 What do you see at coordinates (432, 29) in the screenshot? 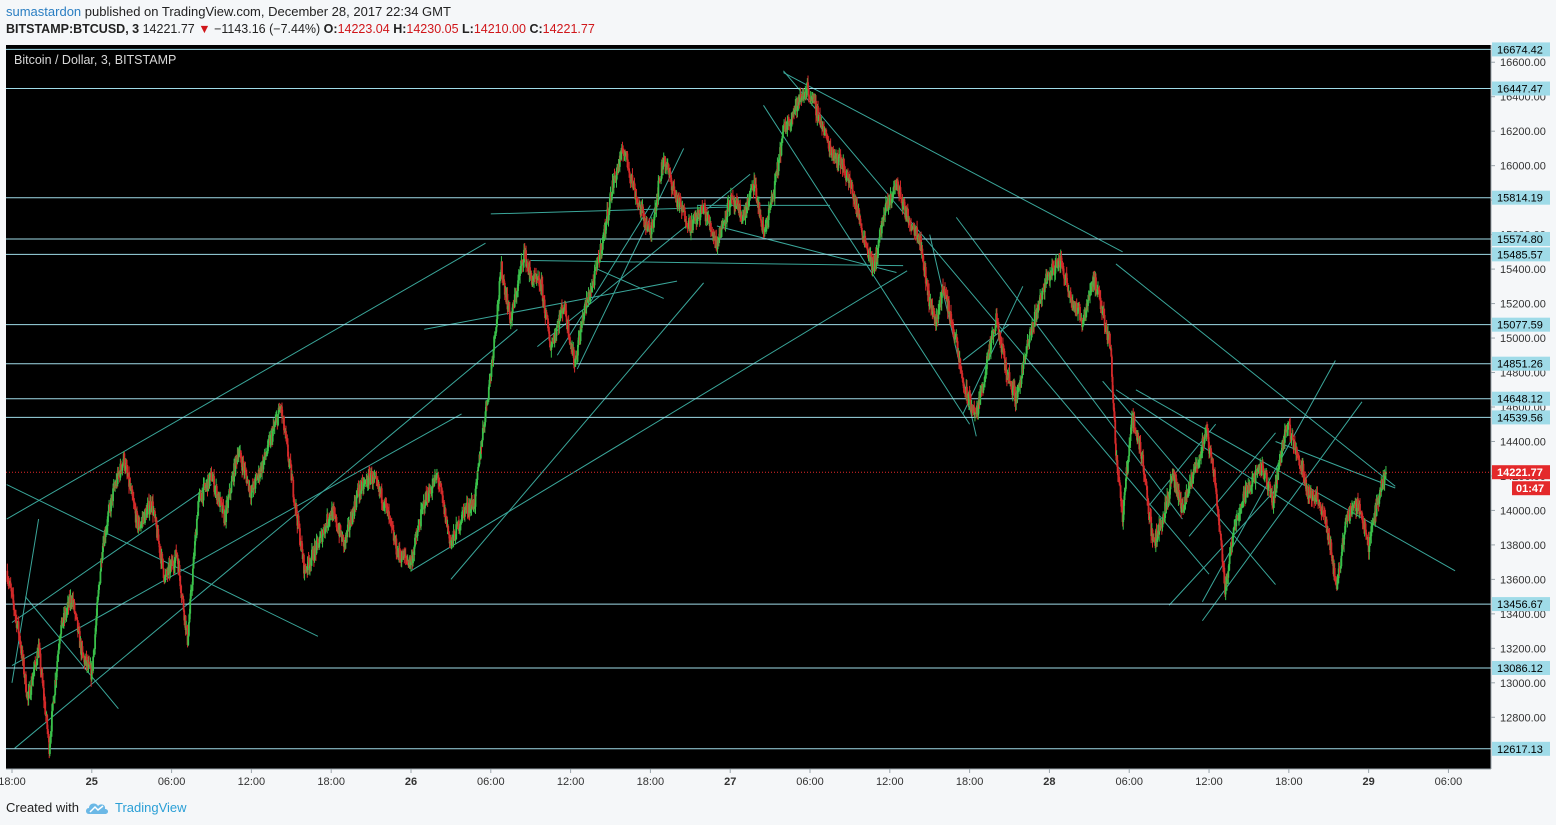
I see `high-value: 14230.05` at bounding box center [432, 29].